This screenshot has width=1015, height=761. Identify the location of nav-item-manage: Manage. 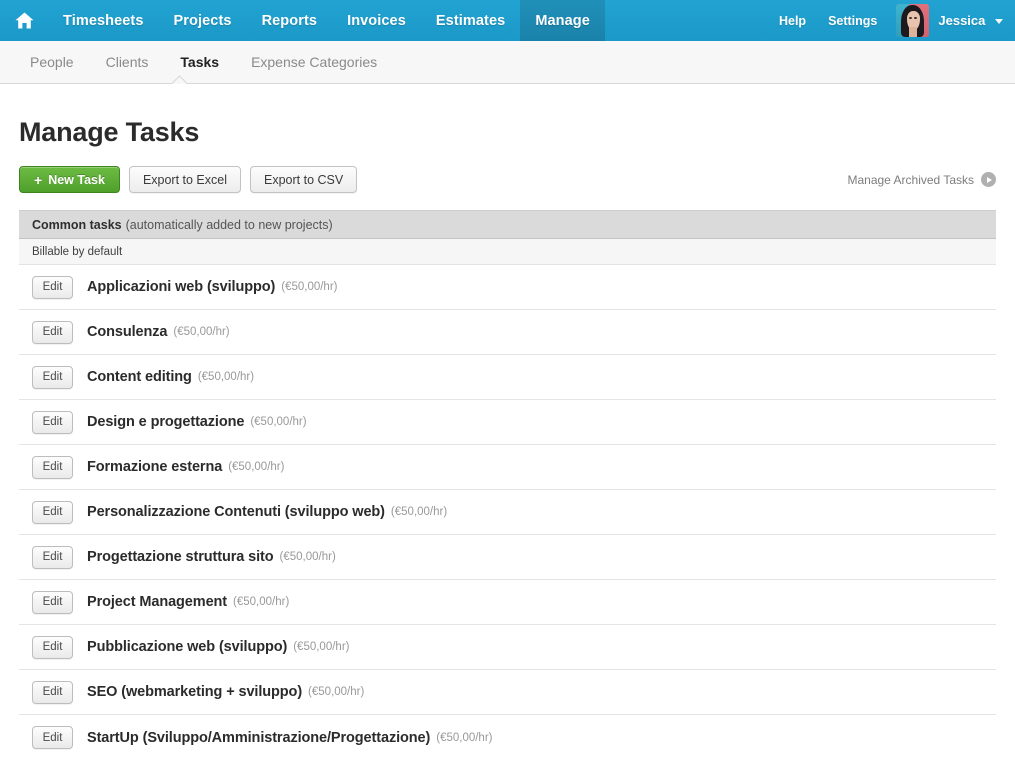
(562, 20).